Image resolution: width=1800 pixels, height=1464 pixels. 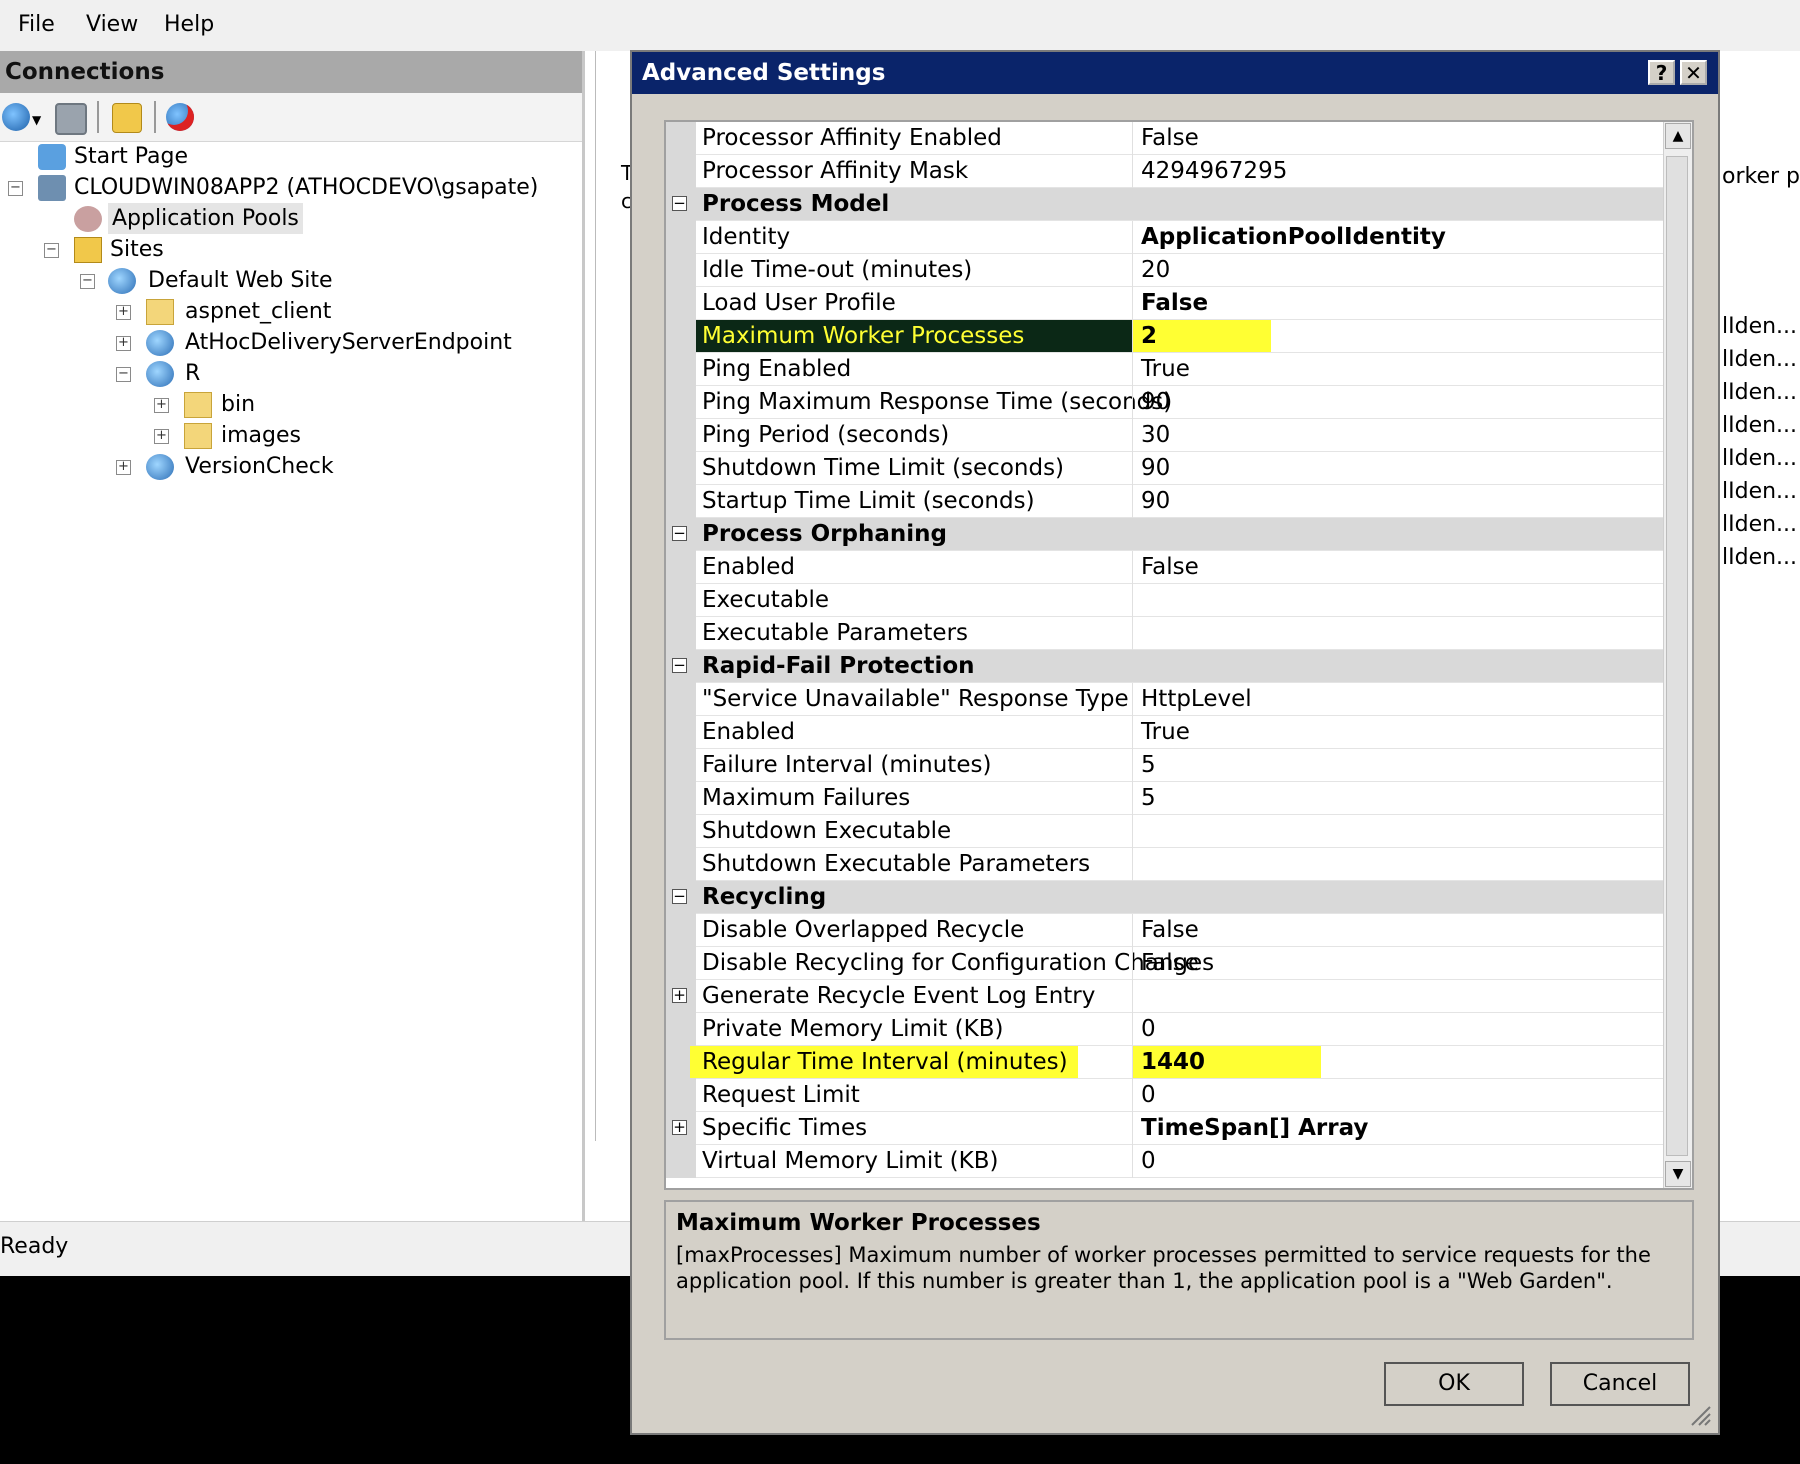 What do you see at coordinates (1166, 1029) in the screenshot?
I see `property-row: Private Memory Limit (KB) 0` at bounding box center [1166, 1029].